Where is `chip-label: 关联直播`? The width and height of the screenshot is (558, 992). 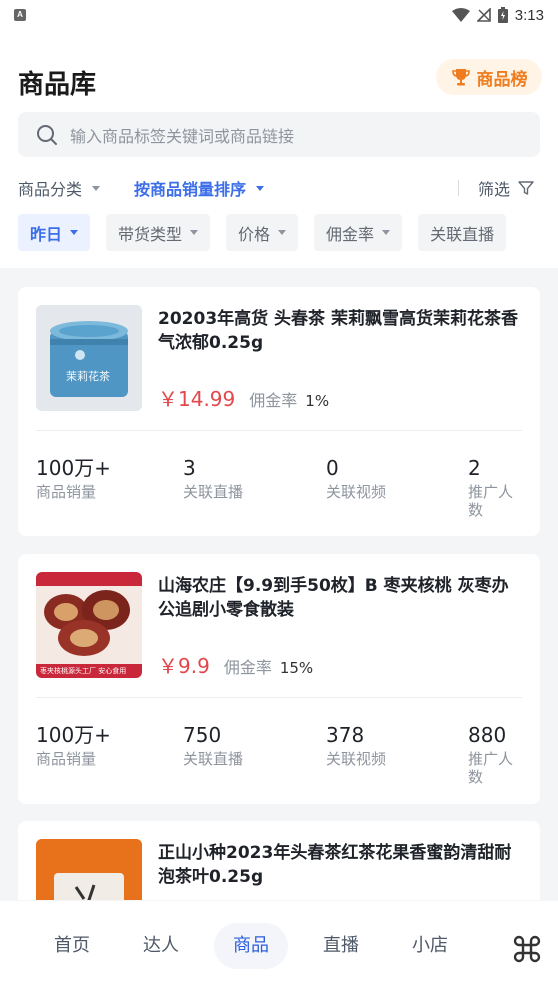 chip-label: 关联直播 is located at coordinates (462, 234).